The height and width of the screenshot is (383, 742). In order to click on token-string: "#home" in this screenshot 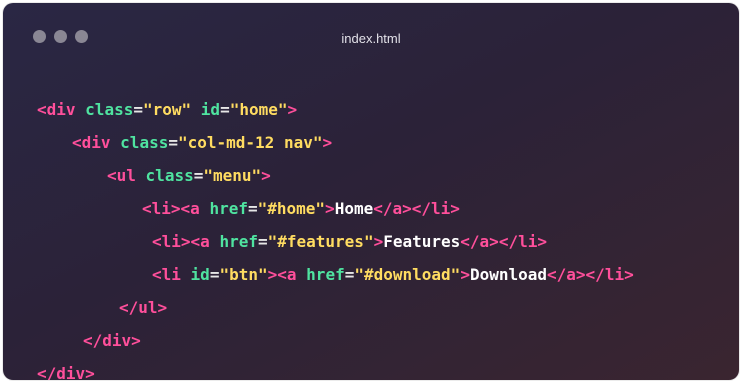, I will do `click(291, 208)`.